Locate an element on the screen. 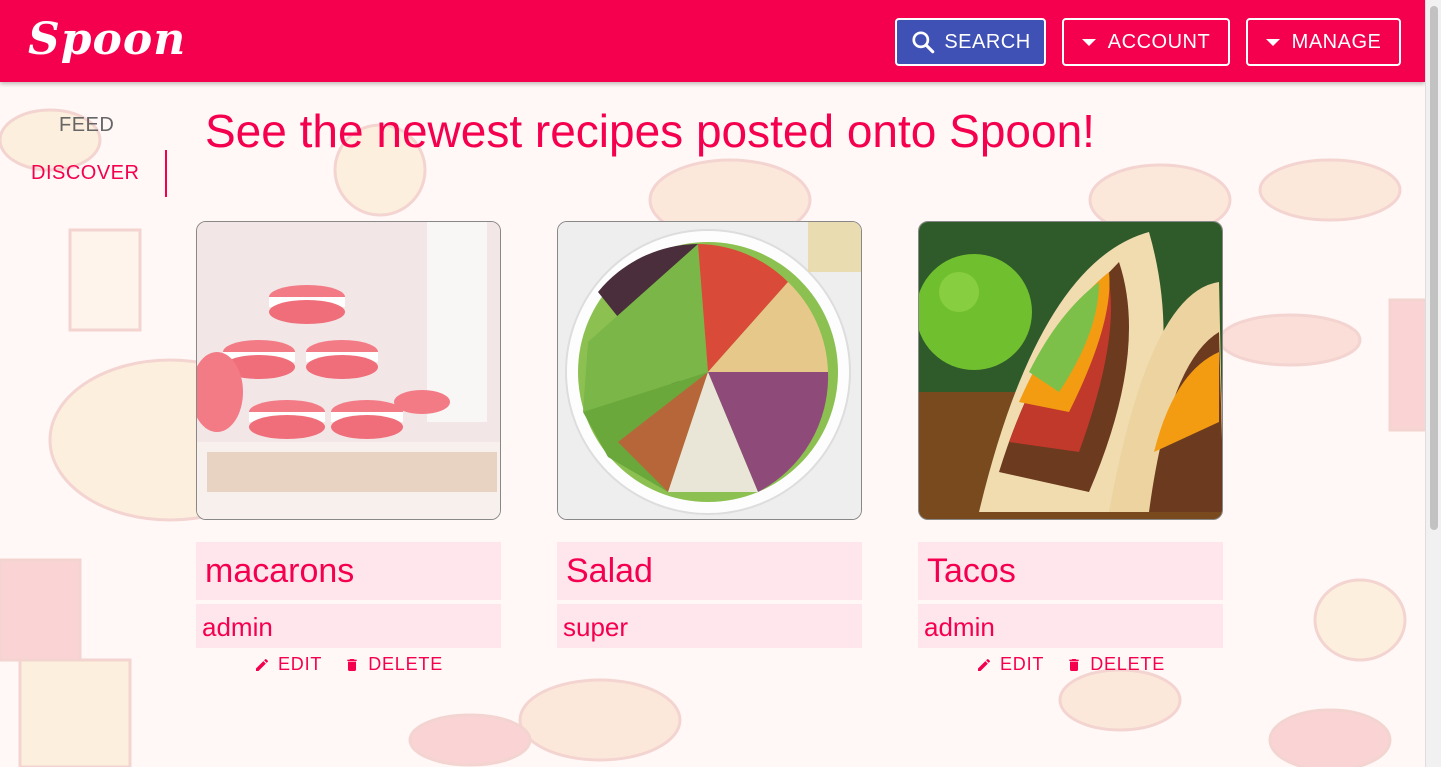  search-button-label: SEARCH is located at coordinates (987, 41).